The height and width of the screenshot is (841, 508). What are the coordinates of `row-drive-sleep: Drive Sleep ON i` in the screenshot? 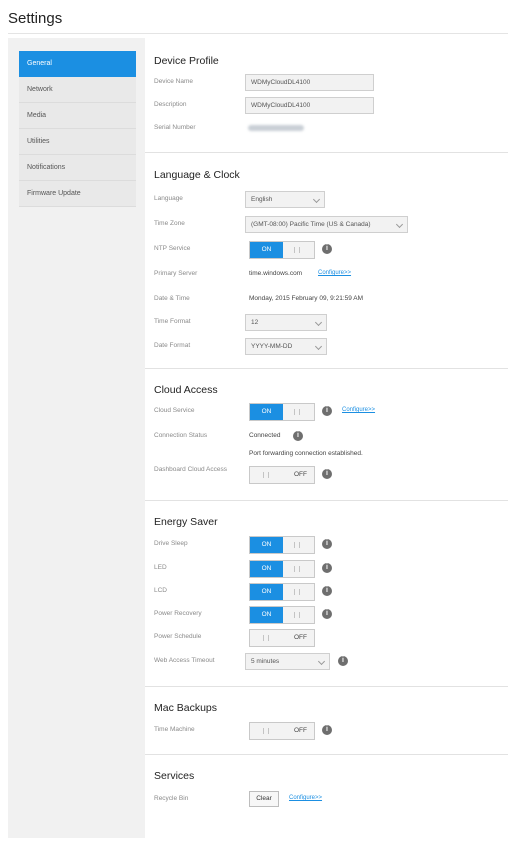 It's located at (326, 545).